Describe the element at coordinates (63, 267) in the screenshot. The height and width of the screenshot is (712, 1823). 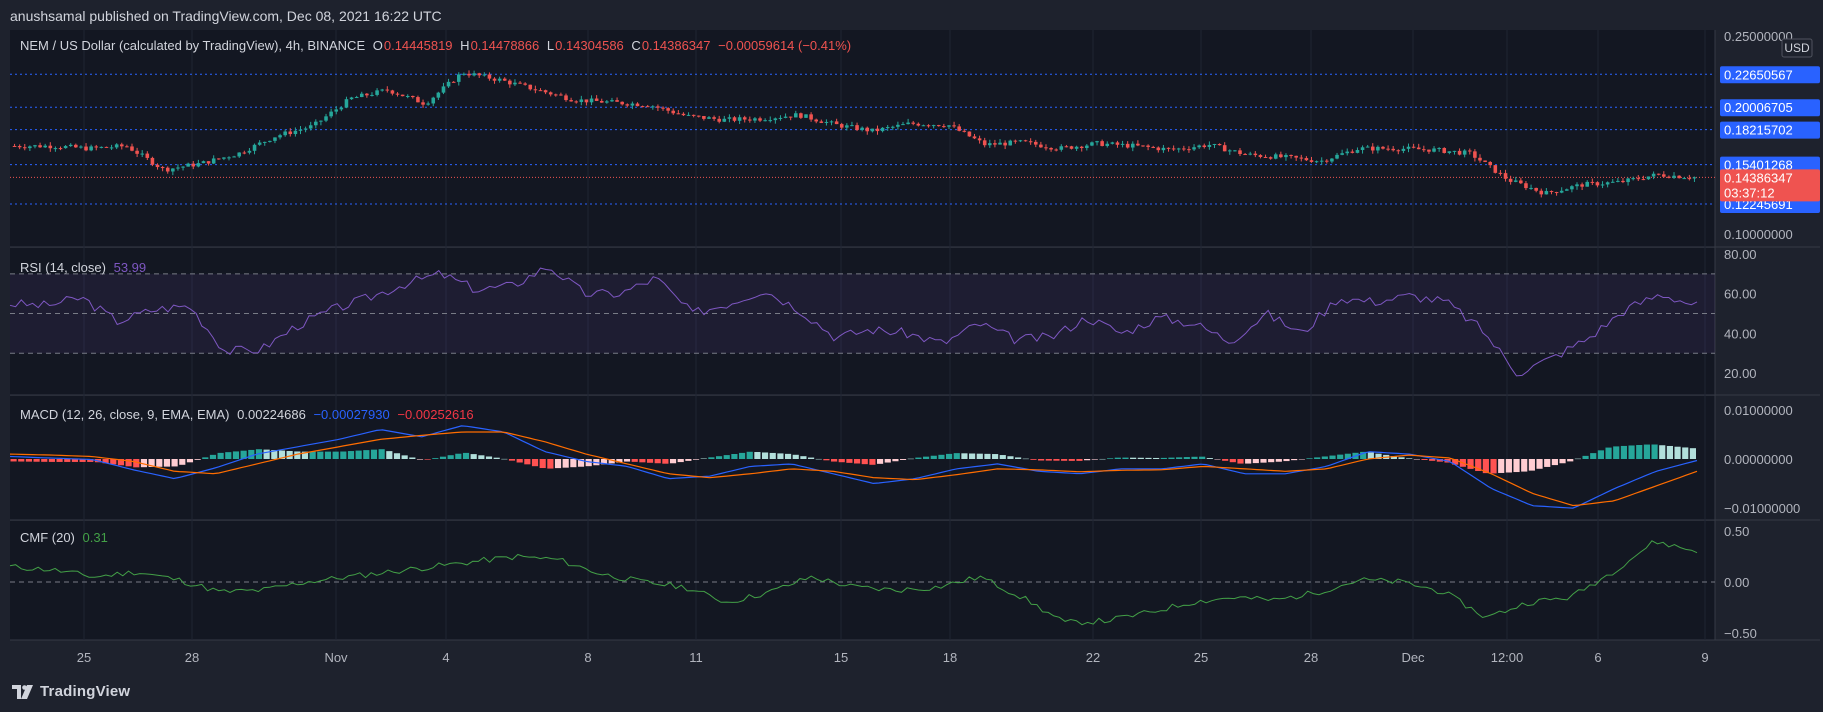
I see `rsi-name: RSI (14, close)` at that location.